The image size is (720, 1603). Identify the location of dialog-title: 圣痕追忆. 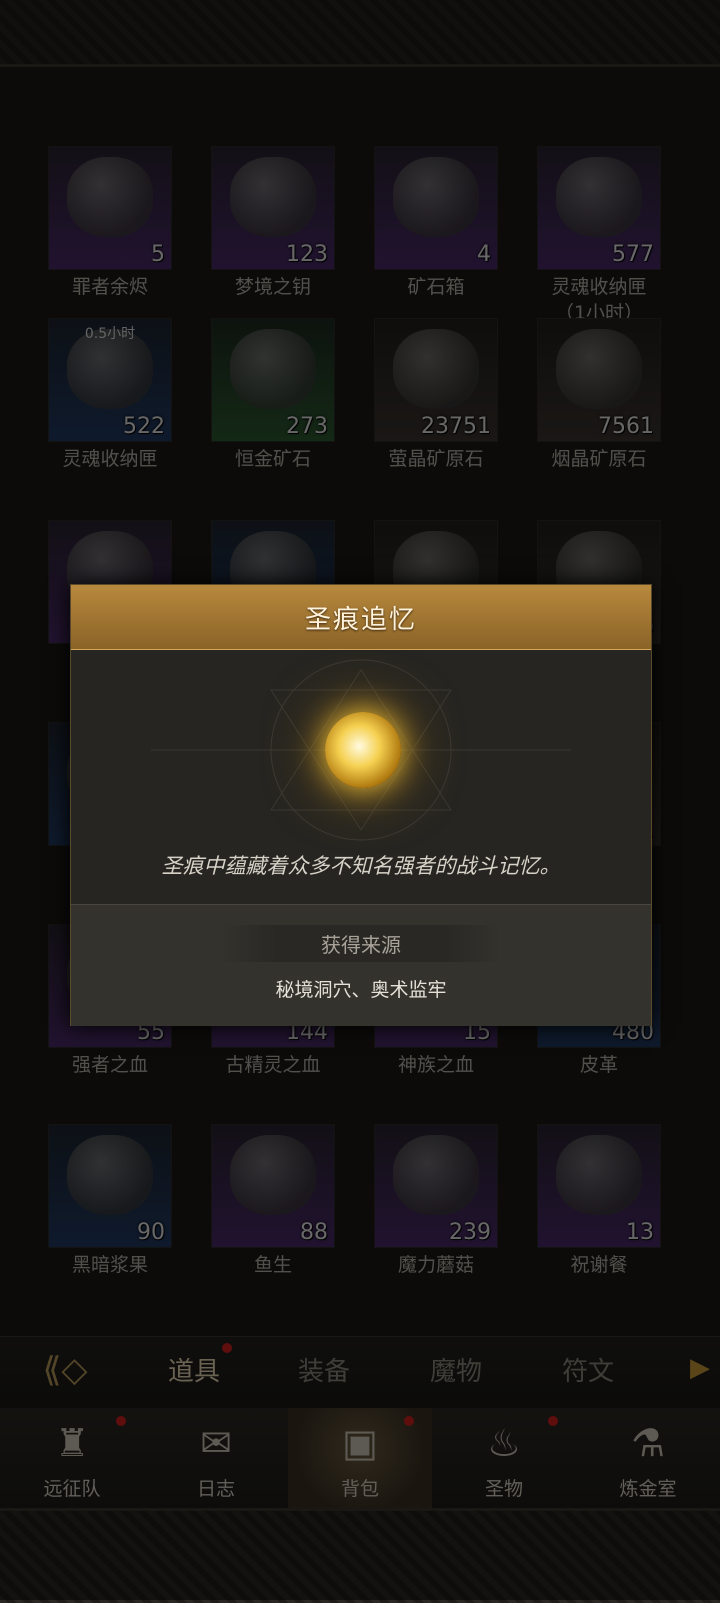
(360, 619).